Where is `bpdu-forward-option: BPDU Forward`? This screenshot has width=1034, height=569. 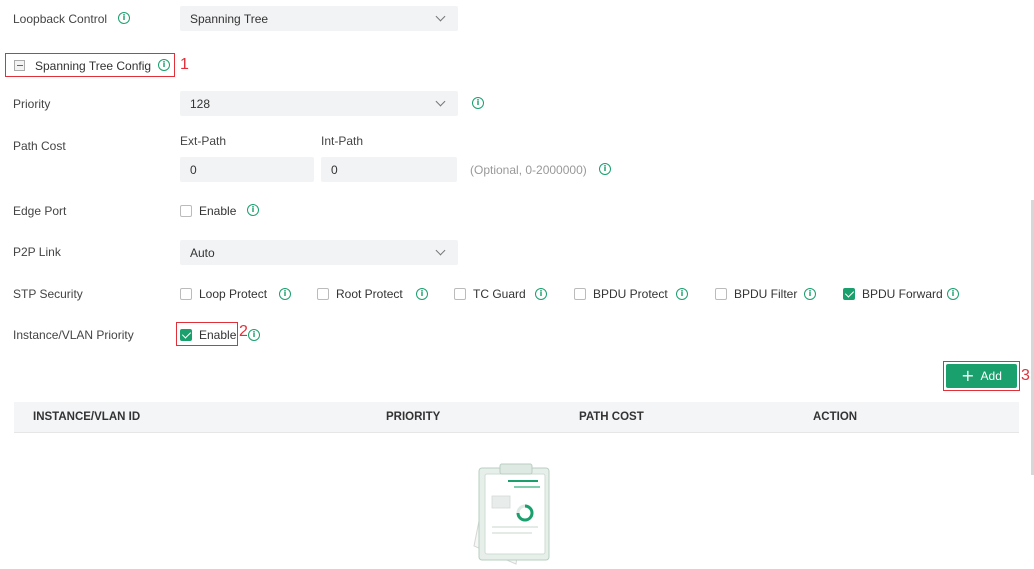 bpdu-forward-option: BPDU Forward is located at coordinates (893, 294).